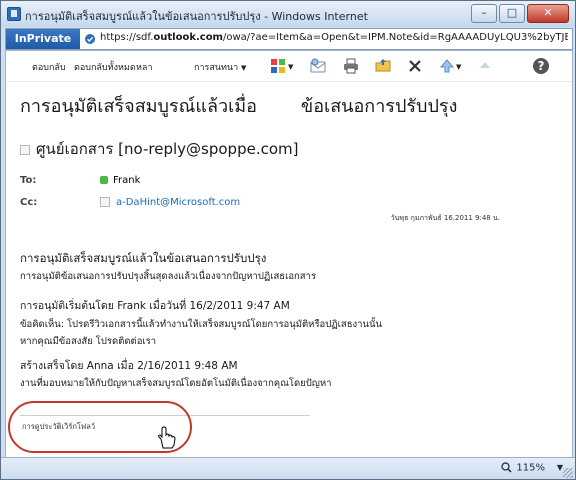 This screenshot has height=480, width=576. What do you see at coordinates (49, 67) in the screenshot?
I see `reply-button: ตอบกลับ` at bounding box center [49, 67].